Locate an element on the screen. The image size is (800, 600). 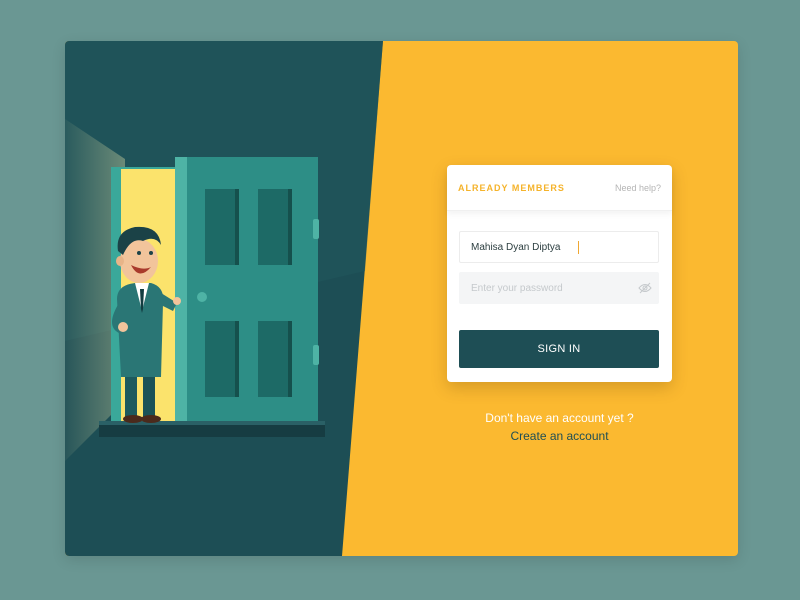
text-cursor is located at coordinates (578, 247).